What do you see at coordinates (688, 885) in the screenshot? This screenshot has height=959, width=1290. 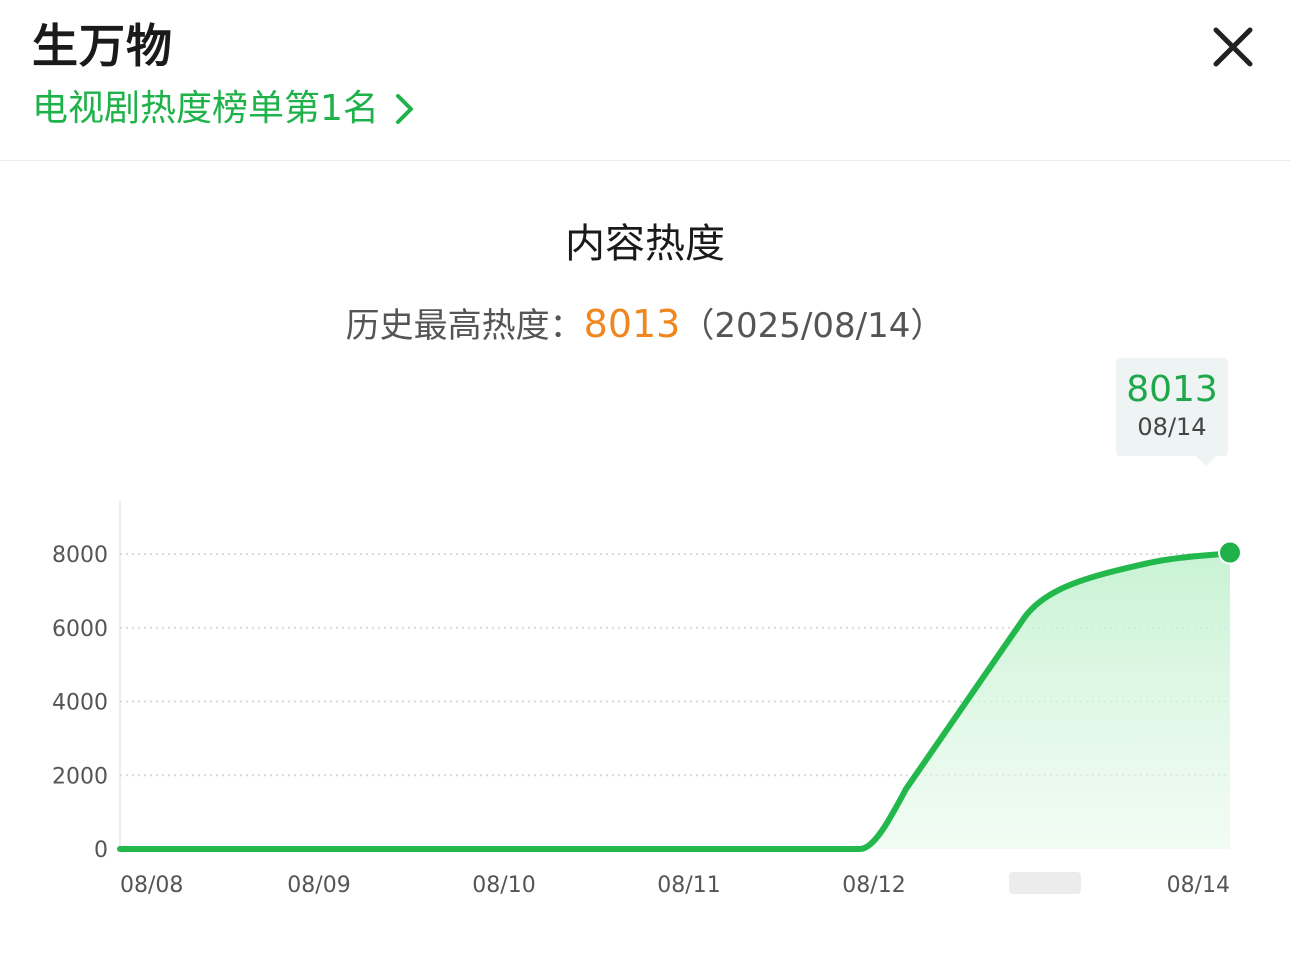 I see `x-tick-label: 08/11` at bounding box center [688, 885].